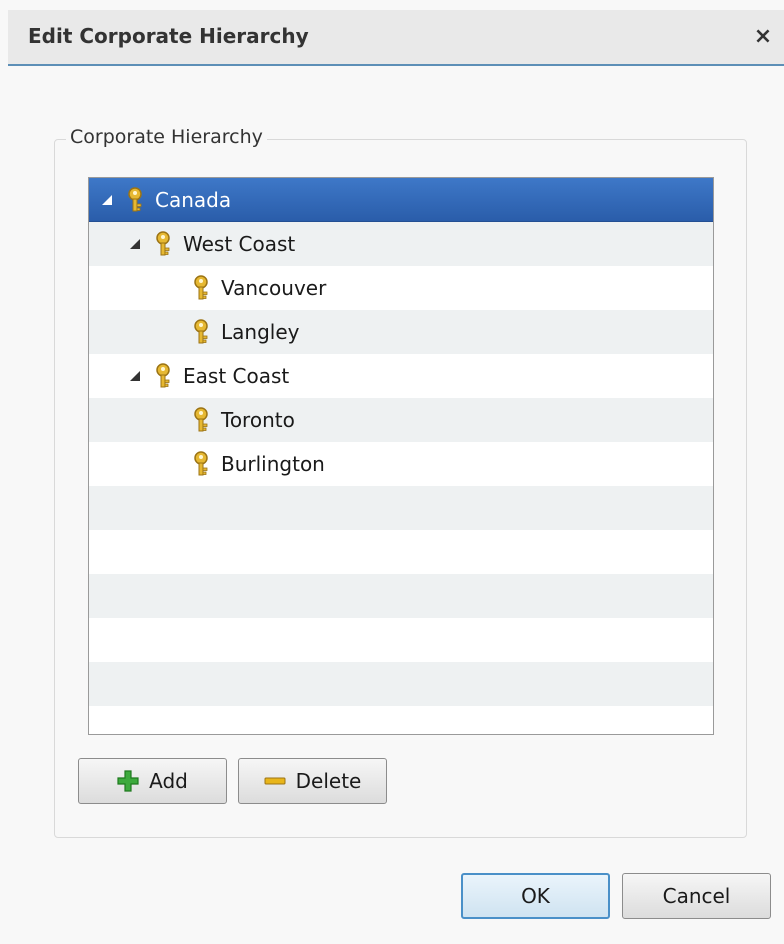 This screenshot has width=784, height=944. I want to click on minus-icon, so click(275, 781).